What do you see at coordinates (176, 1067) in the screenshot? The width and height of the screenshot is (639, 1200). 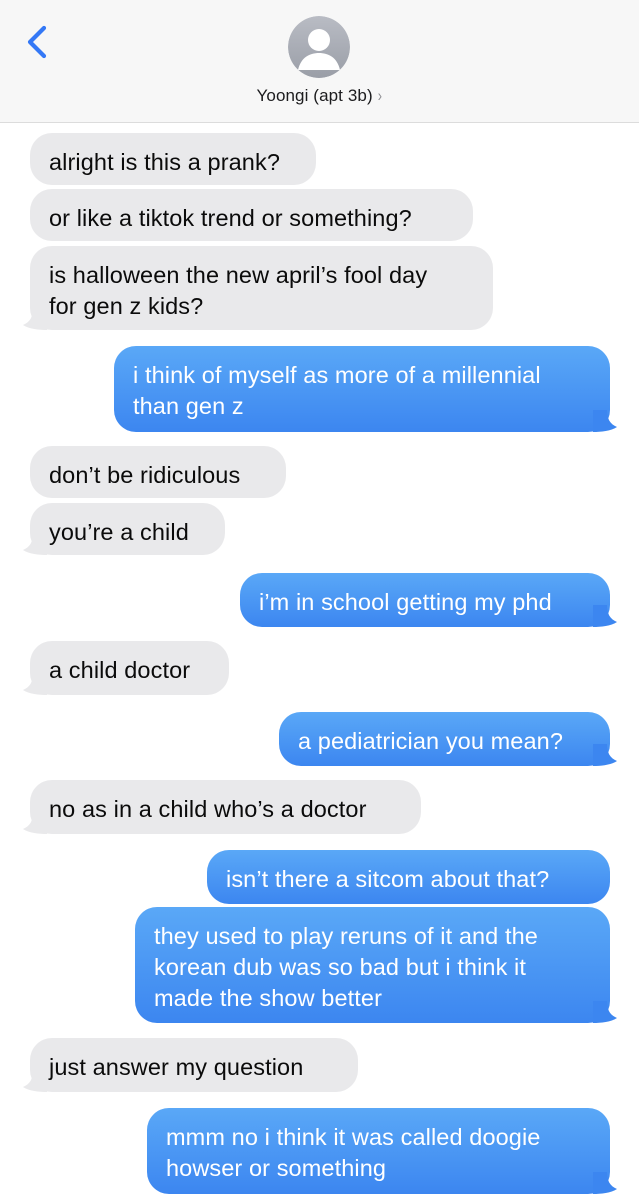 I see `message-text: just answer my question` at bounding box center [176, 1067].